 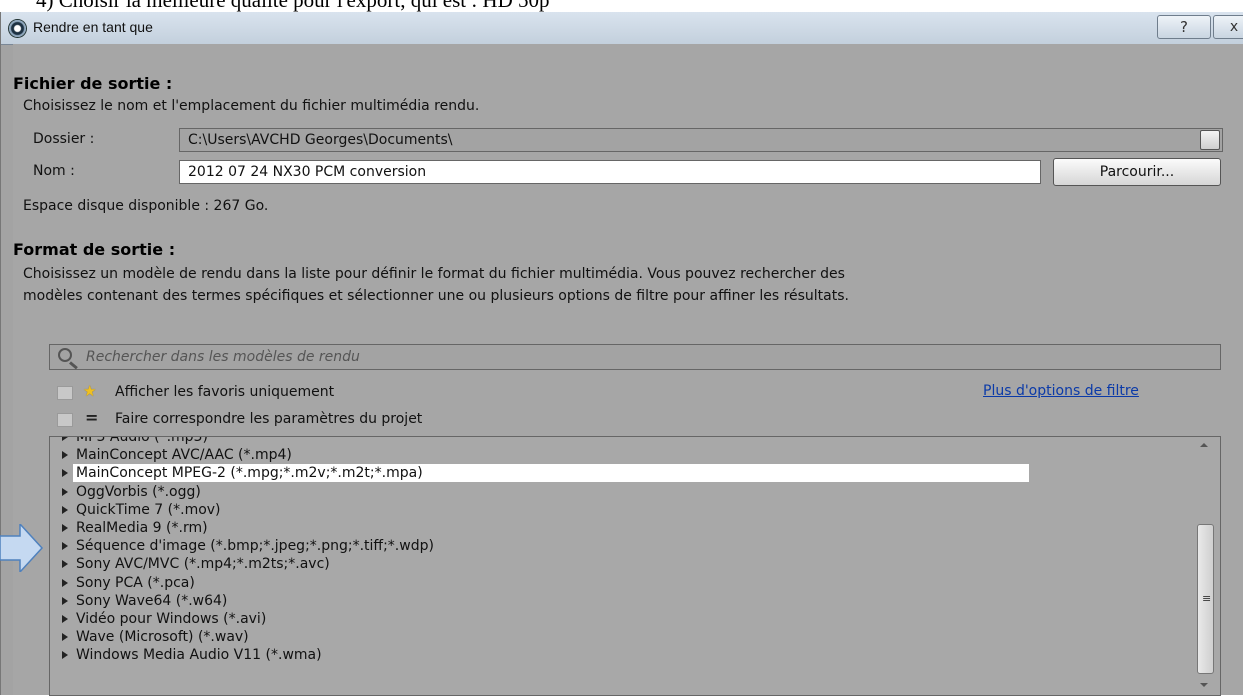 I want to click on folder-label: Dossier :, so click(x=64, y=139).